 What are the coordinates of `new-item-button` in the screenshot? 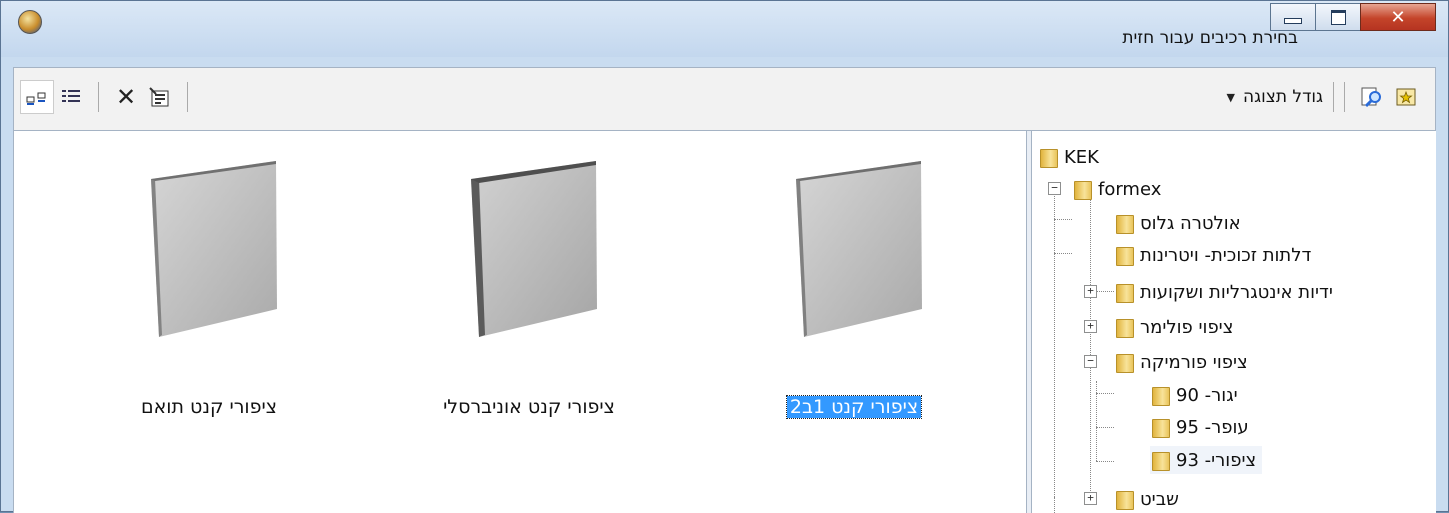 It's located at (1406, 97).